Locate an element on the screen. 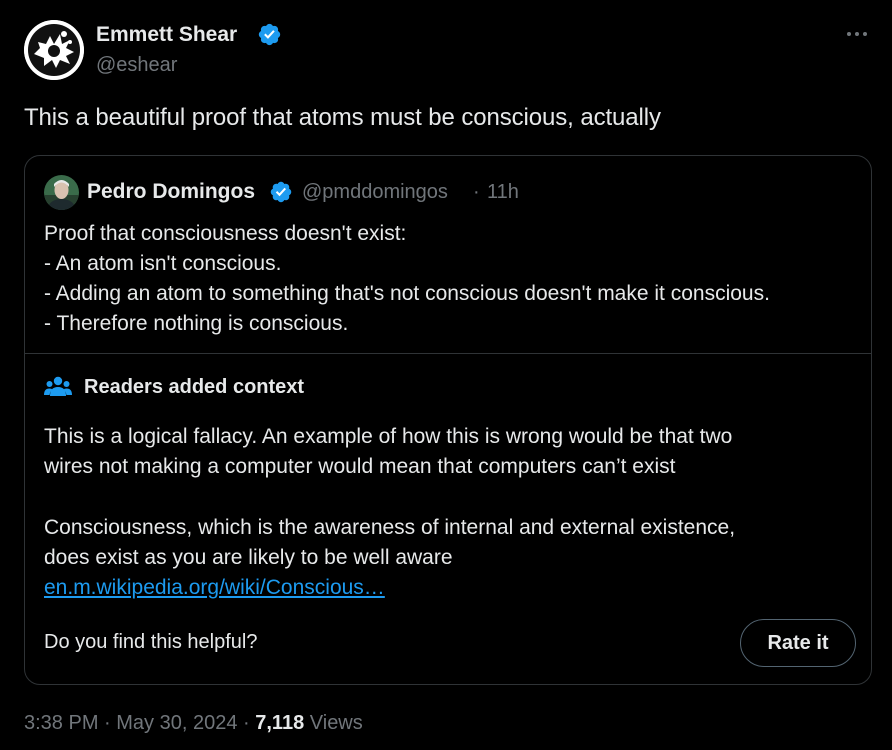 This screenshot has width=892, height=750. divider is located at coordinates (448, 353).